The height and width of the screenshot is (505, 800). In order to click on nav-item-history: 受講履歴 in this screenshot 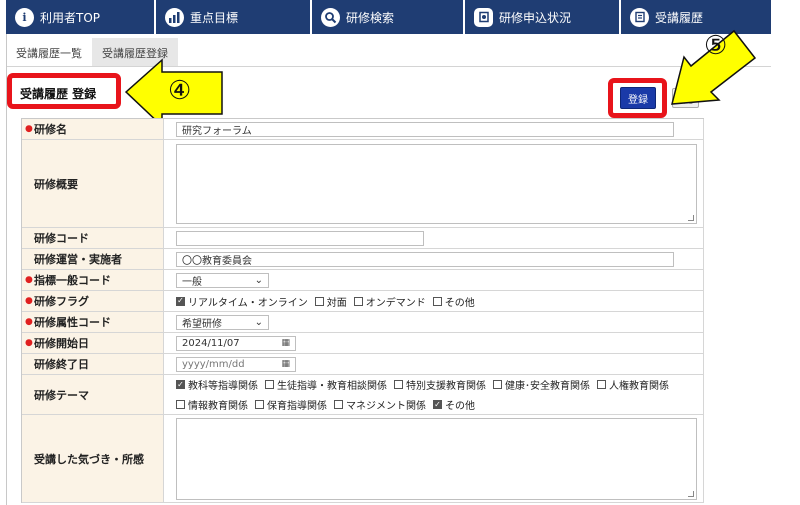, I will do `click(696, 17)`.